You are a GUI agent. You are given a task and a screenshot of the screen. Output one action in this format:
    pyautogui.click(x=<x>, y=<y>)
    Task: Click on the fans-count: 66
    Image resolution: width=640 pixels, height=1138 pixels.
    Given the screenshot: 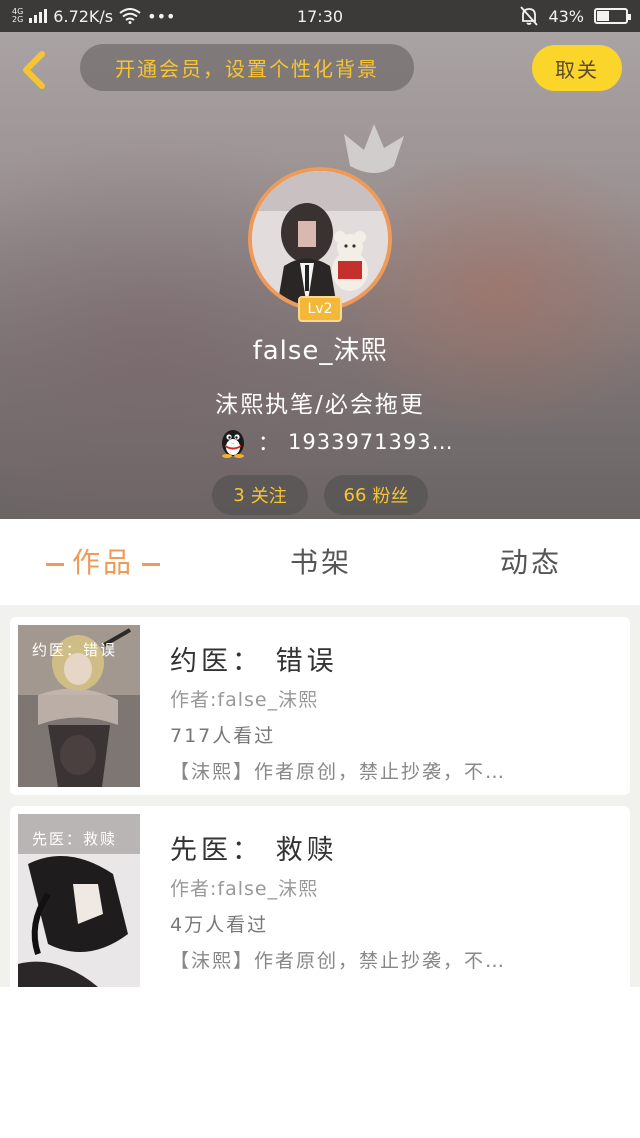 What is the action you would take?
    pyautogui.click(x=355, y=495)
    